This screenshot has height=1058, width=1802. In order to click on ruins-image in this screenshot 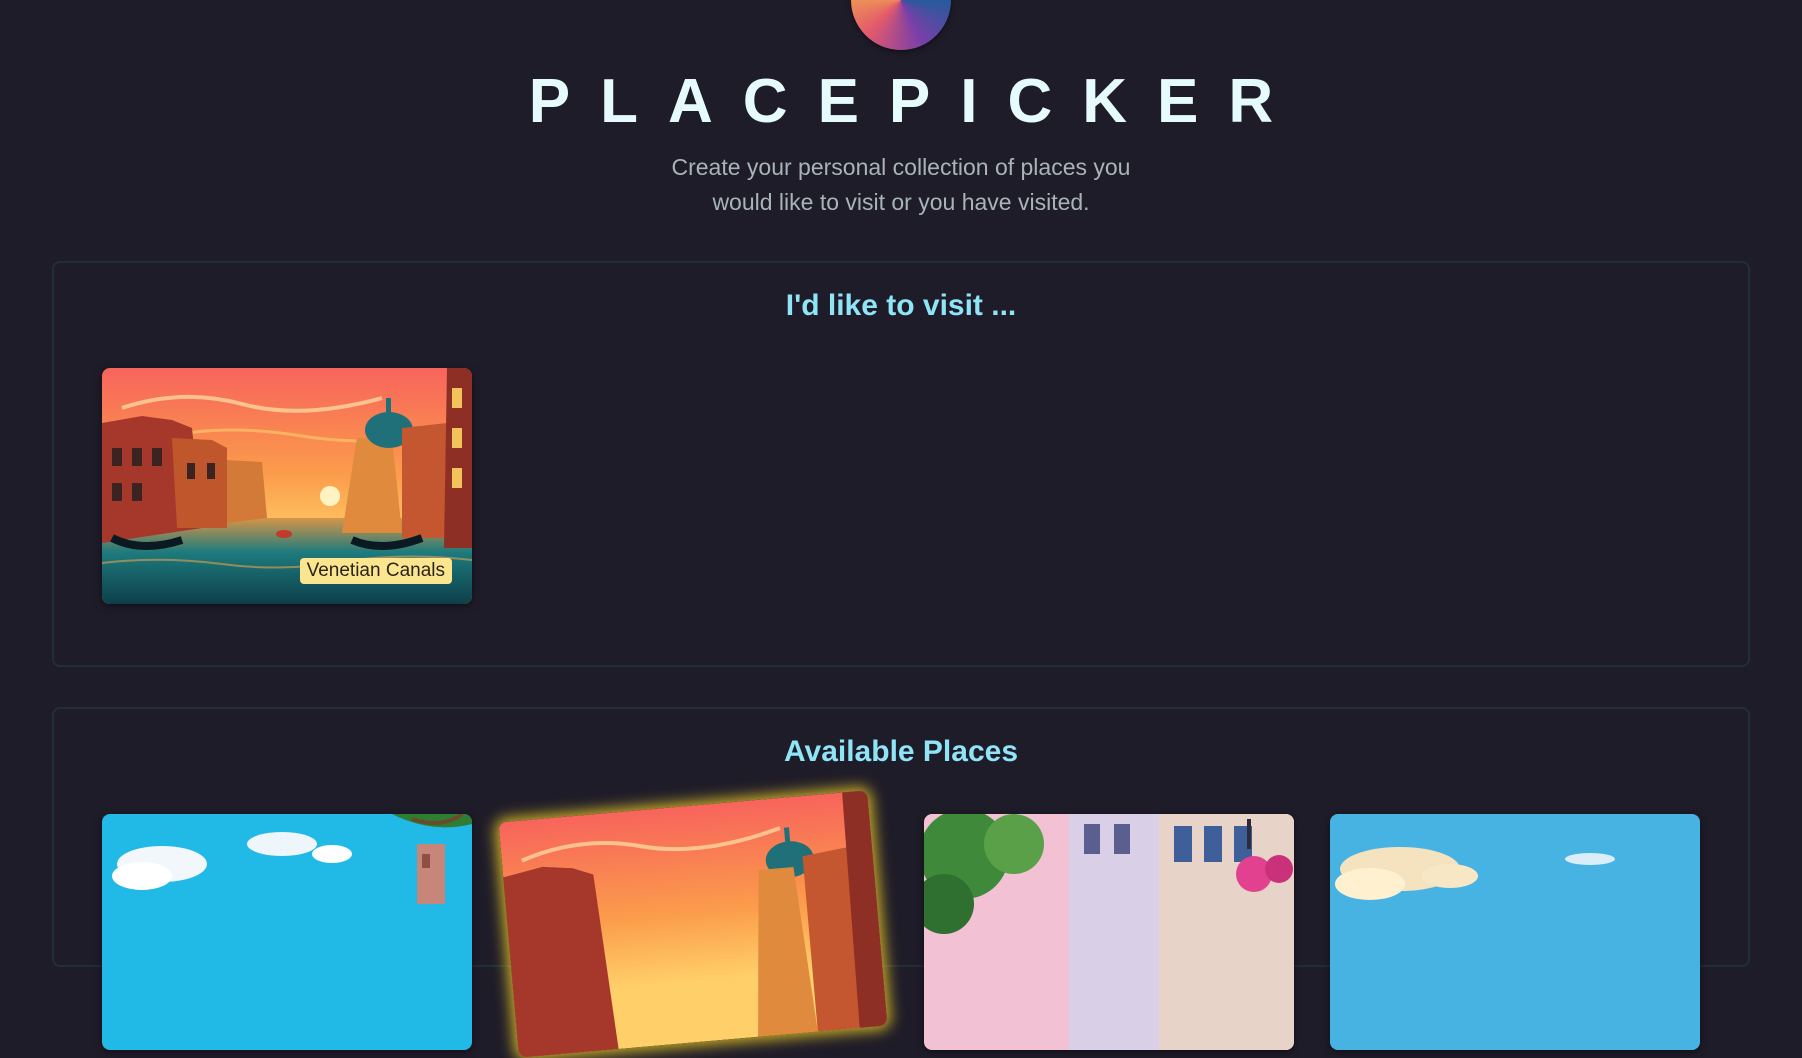, I will do `click(287, 932)`.